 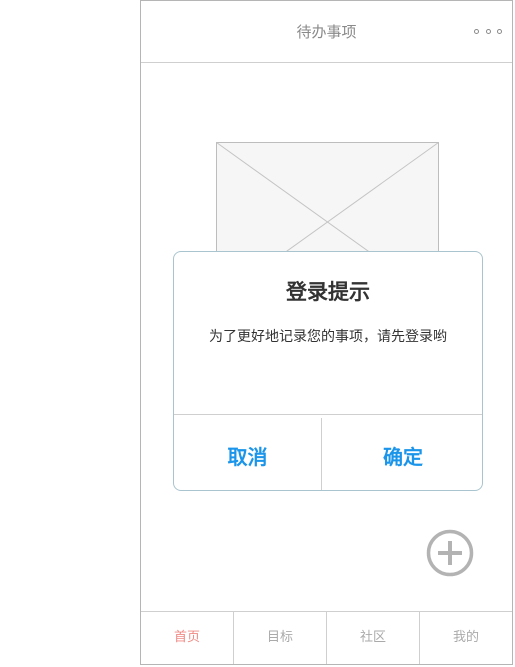 I want to click on confirm-button: 确定, so click(x=402, y=452).